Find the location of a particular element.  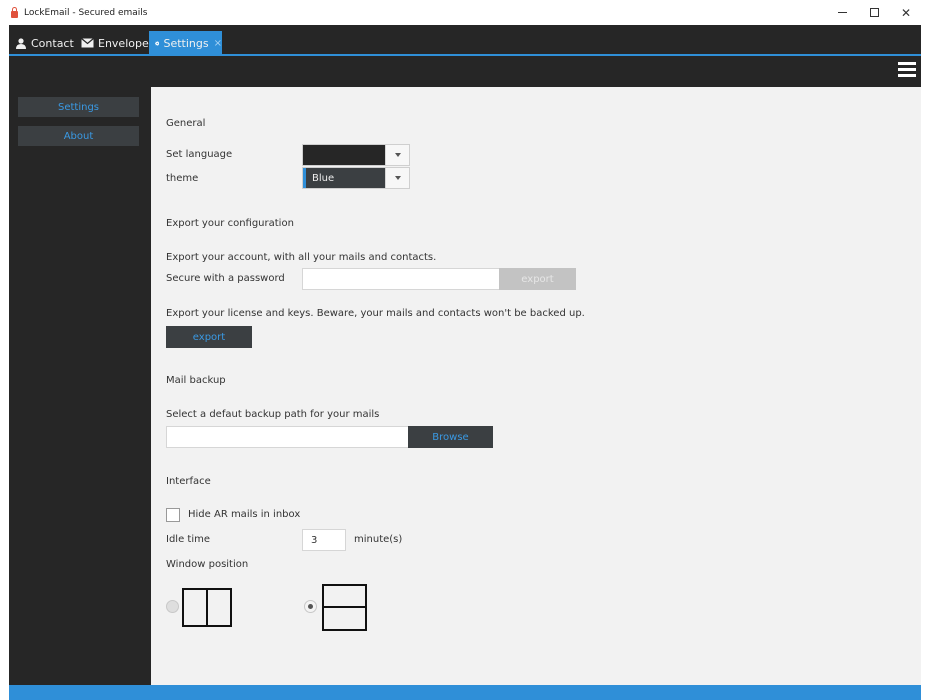

tab-settings-label: Settings is located at coordinates (186, 43).